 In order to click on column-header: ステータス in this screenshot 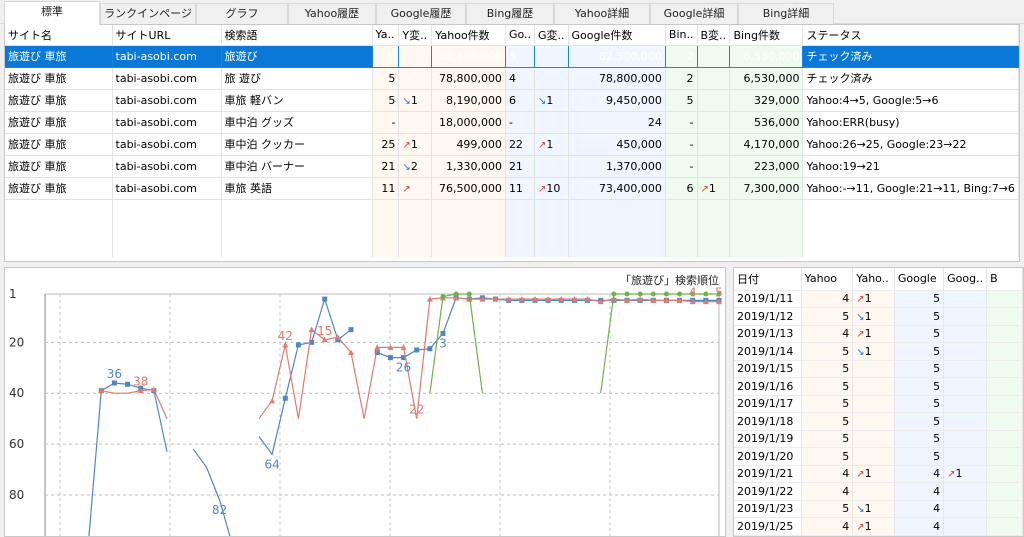, I will do `click(910, 35)`.